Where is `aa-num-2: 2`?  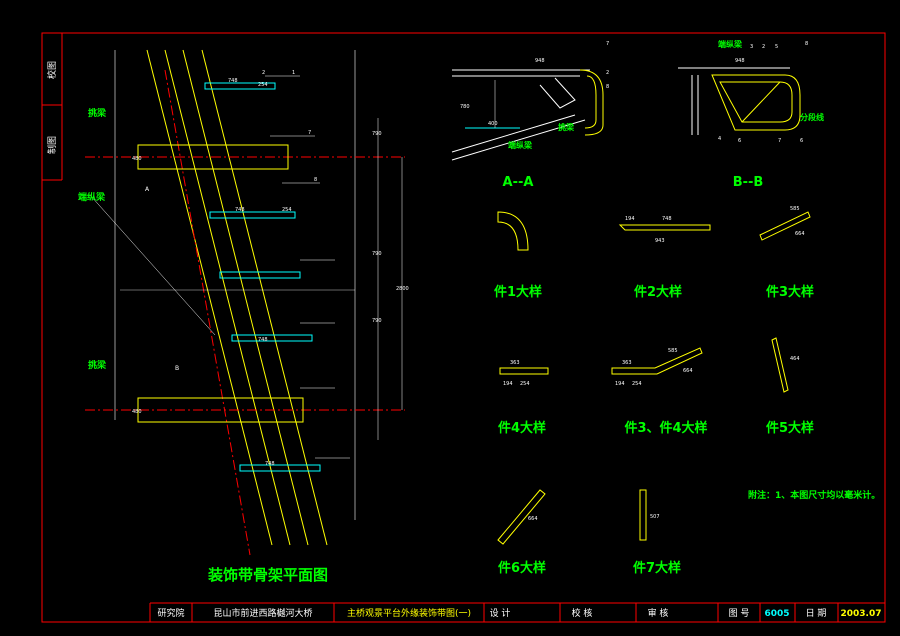 aa-num-2: 2 is located at coordinates (607, 73).